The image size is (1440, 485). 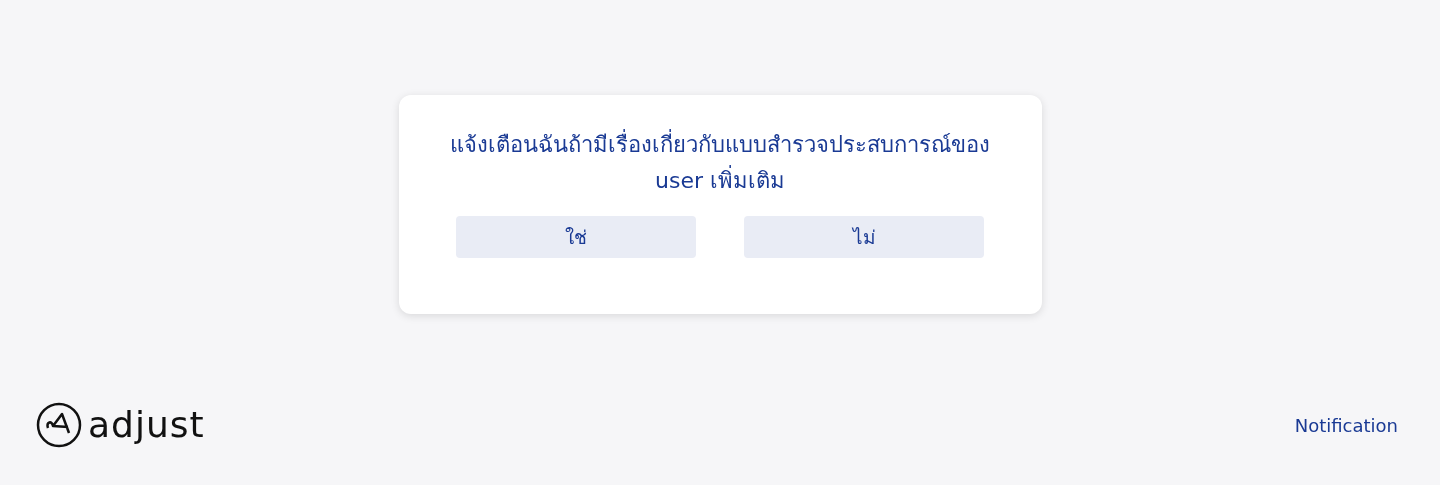 What do you see at coordinates (1346, 425) in the screenshot?
I see `notification-link: Notification` at bounding box center [1346, 425].